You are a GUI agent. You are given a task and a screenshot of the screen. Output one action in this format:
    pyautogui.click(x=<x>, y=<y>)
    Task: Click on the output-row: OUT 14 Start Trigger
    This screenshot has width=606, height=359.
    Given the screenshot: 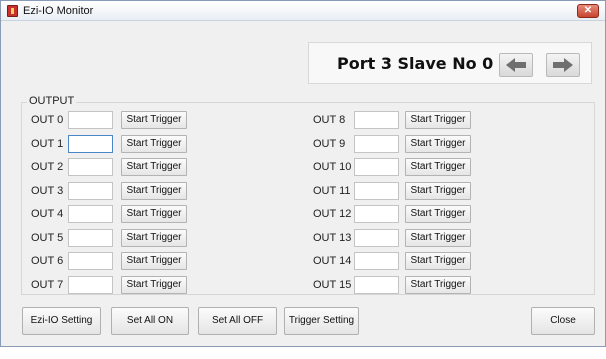 What is the action you would take?
    pyautogui.click(x=301, y=261)
    